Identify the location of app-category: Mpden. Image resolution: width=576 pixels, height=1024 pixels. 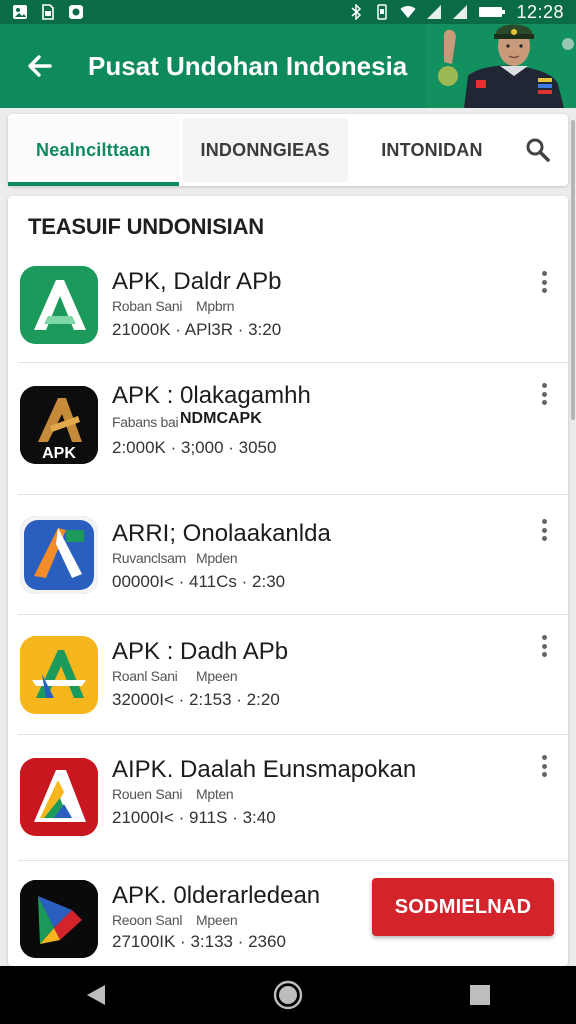
(217, 558).